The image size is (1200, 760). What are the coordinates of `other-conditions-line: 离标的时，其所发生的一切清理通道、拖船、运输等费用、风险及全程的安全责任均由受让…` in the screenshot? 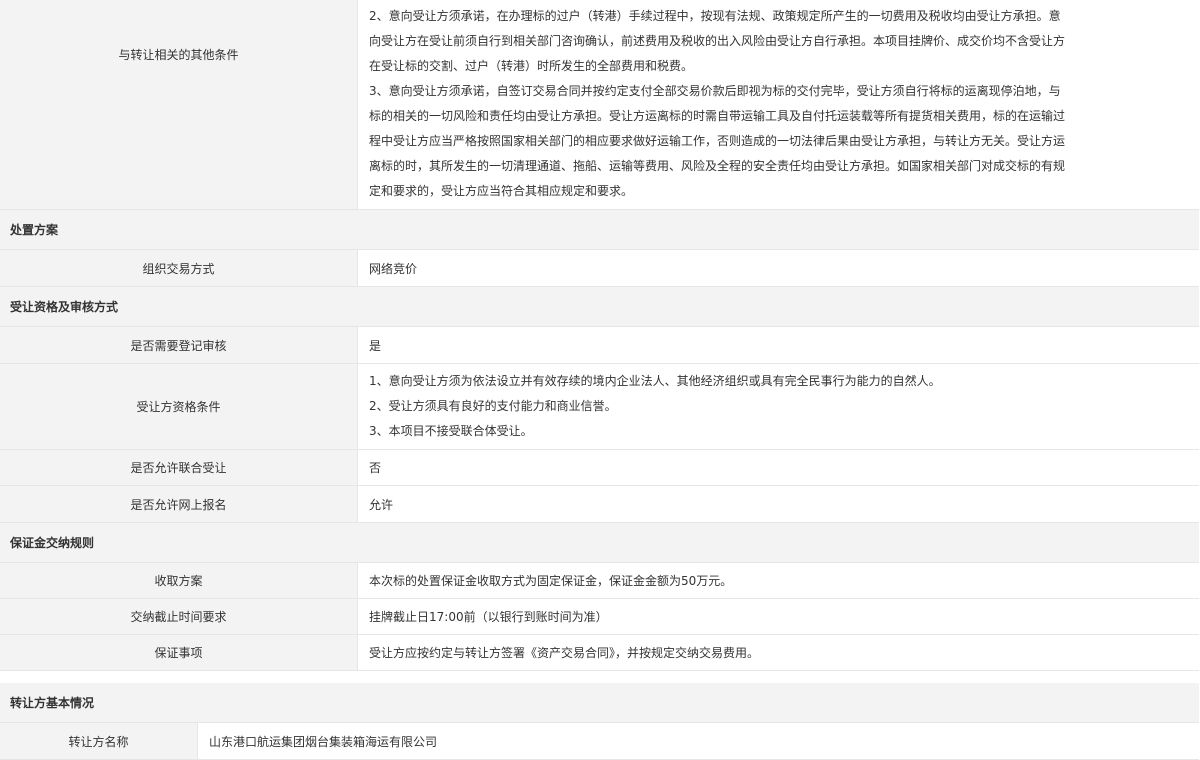 It's located at (717, 166).